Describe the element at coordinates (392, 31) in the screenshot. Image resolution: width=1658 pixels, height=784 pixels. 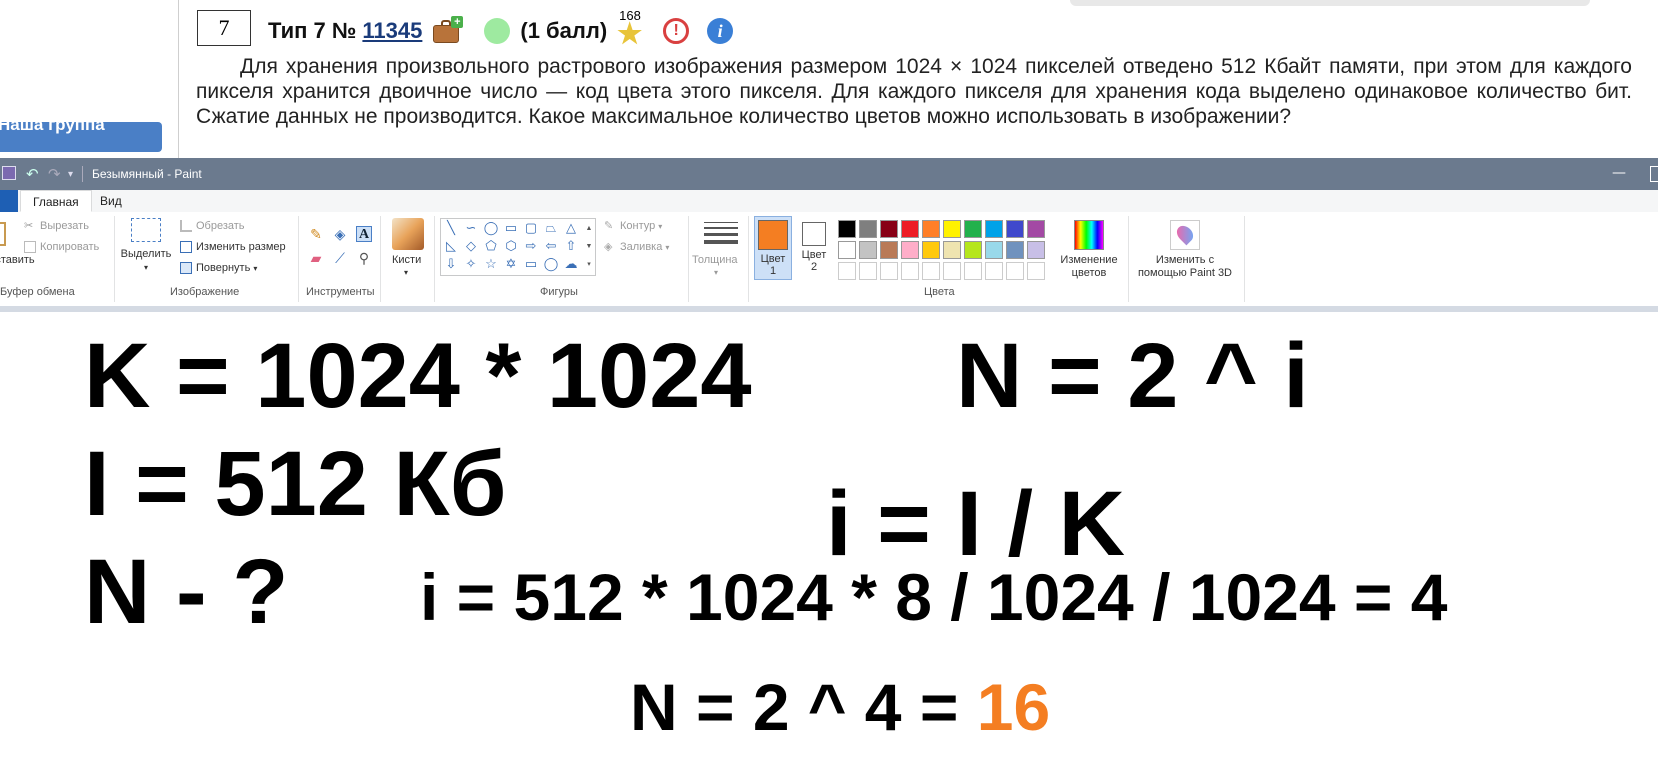
I see `task-id-link: 11345` at that location.